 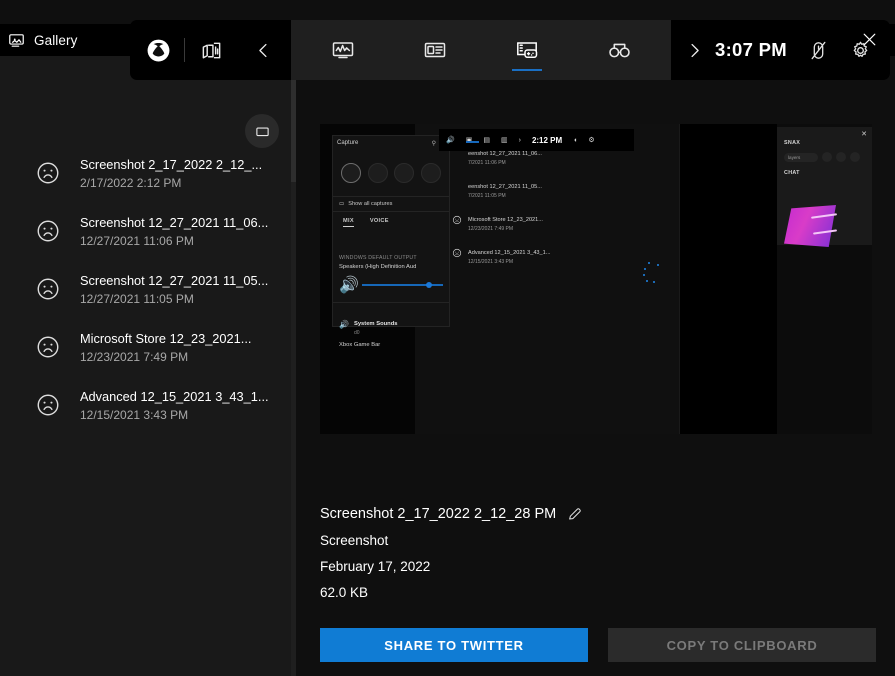 I want to click on resources-panel-icon, so click(x=435, y=50).